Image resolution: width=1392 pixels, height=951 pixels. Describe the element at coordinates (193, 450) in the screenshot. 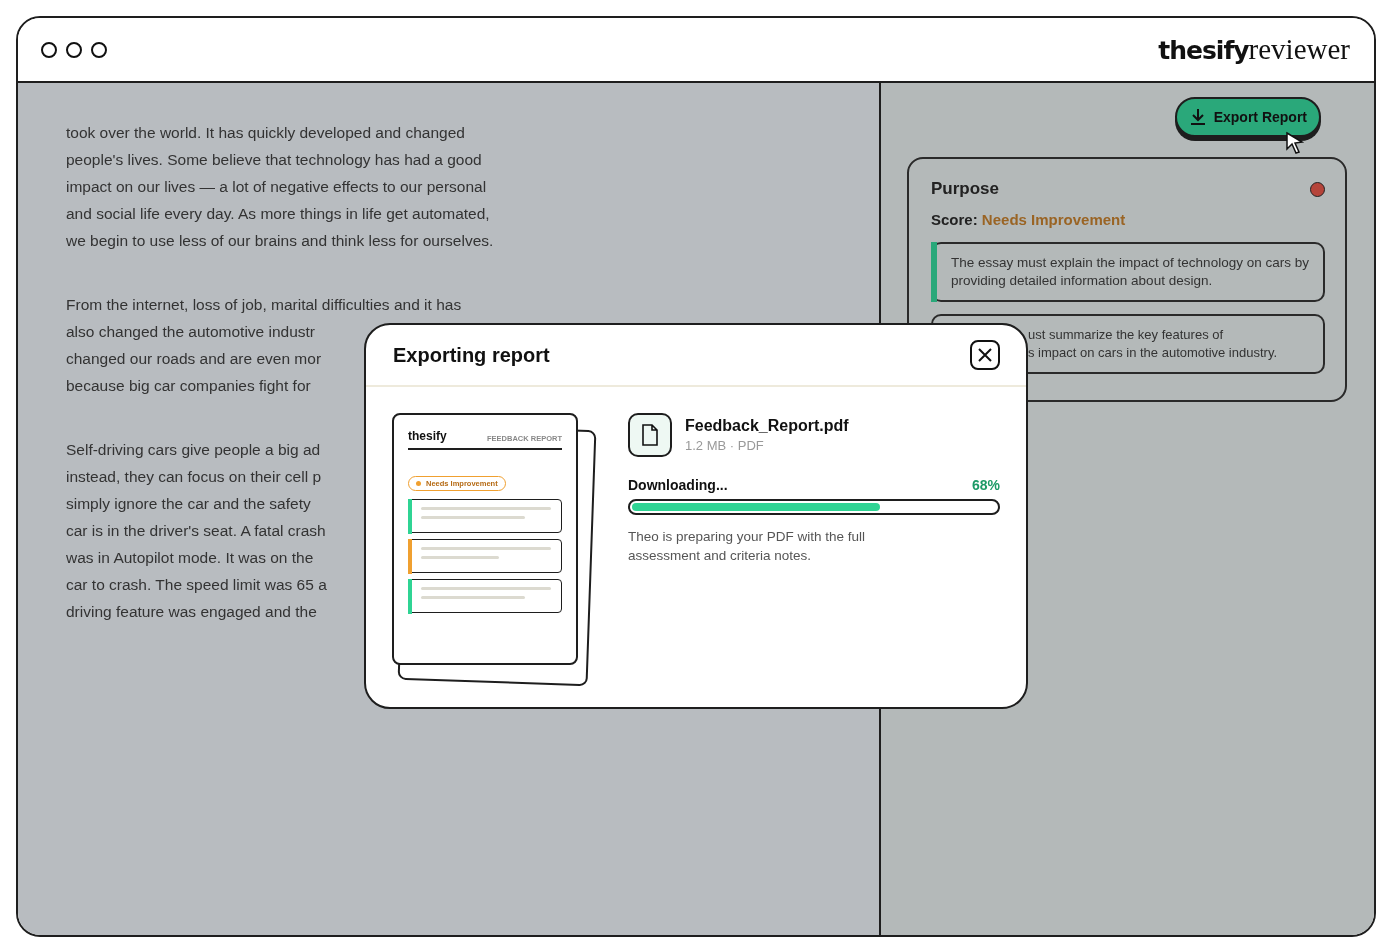

I see `essay-text-line: Self-driving cars give people a big ad` at that location.